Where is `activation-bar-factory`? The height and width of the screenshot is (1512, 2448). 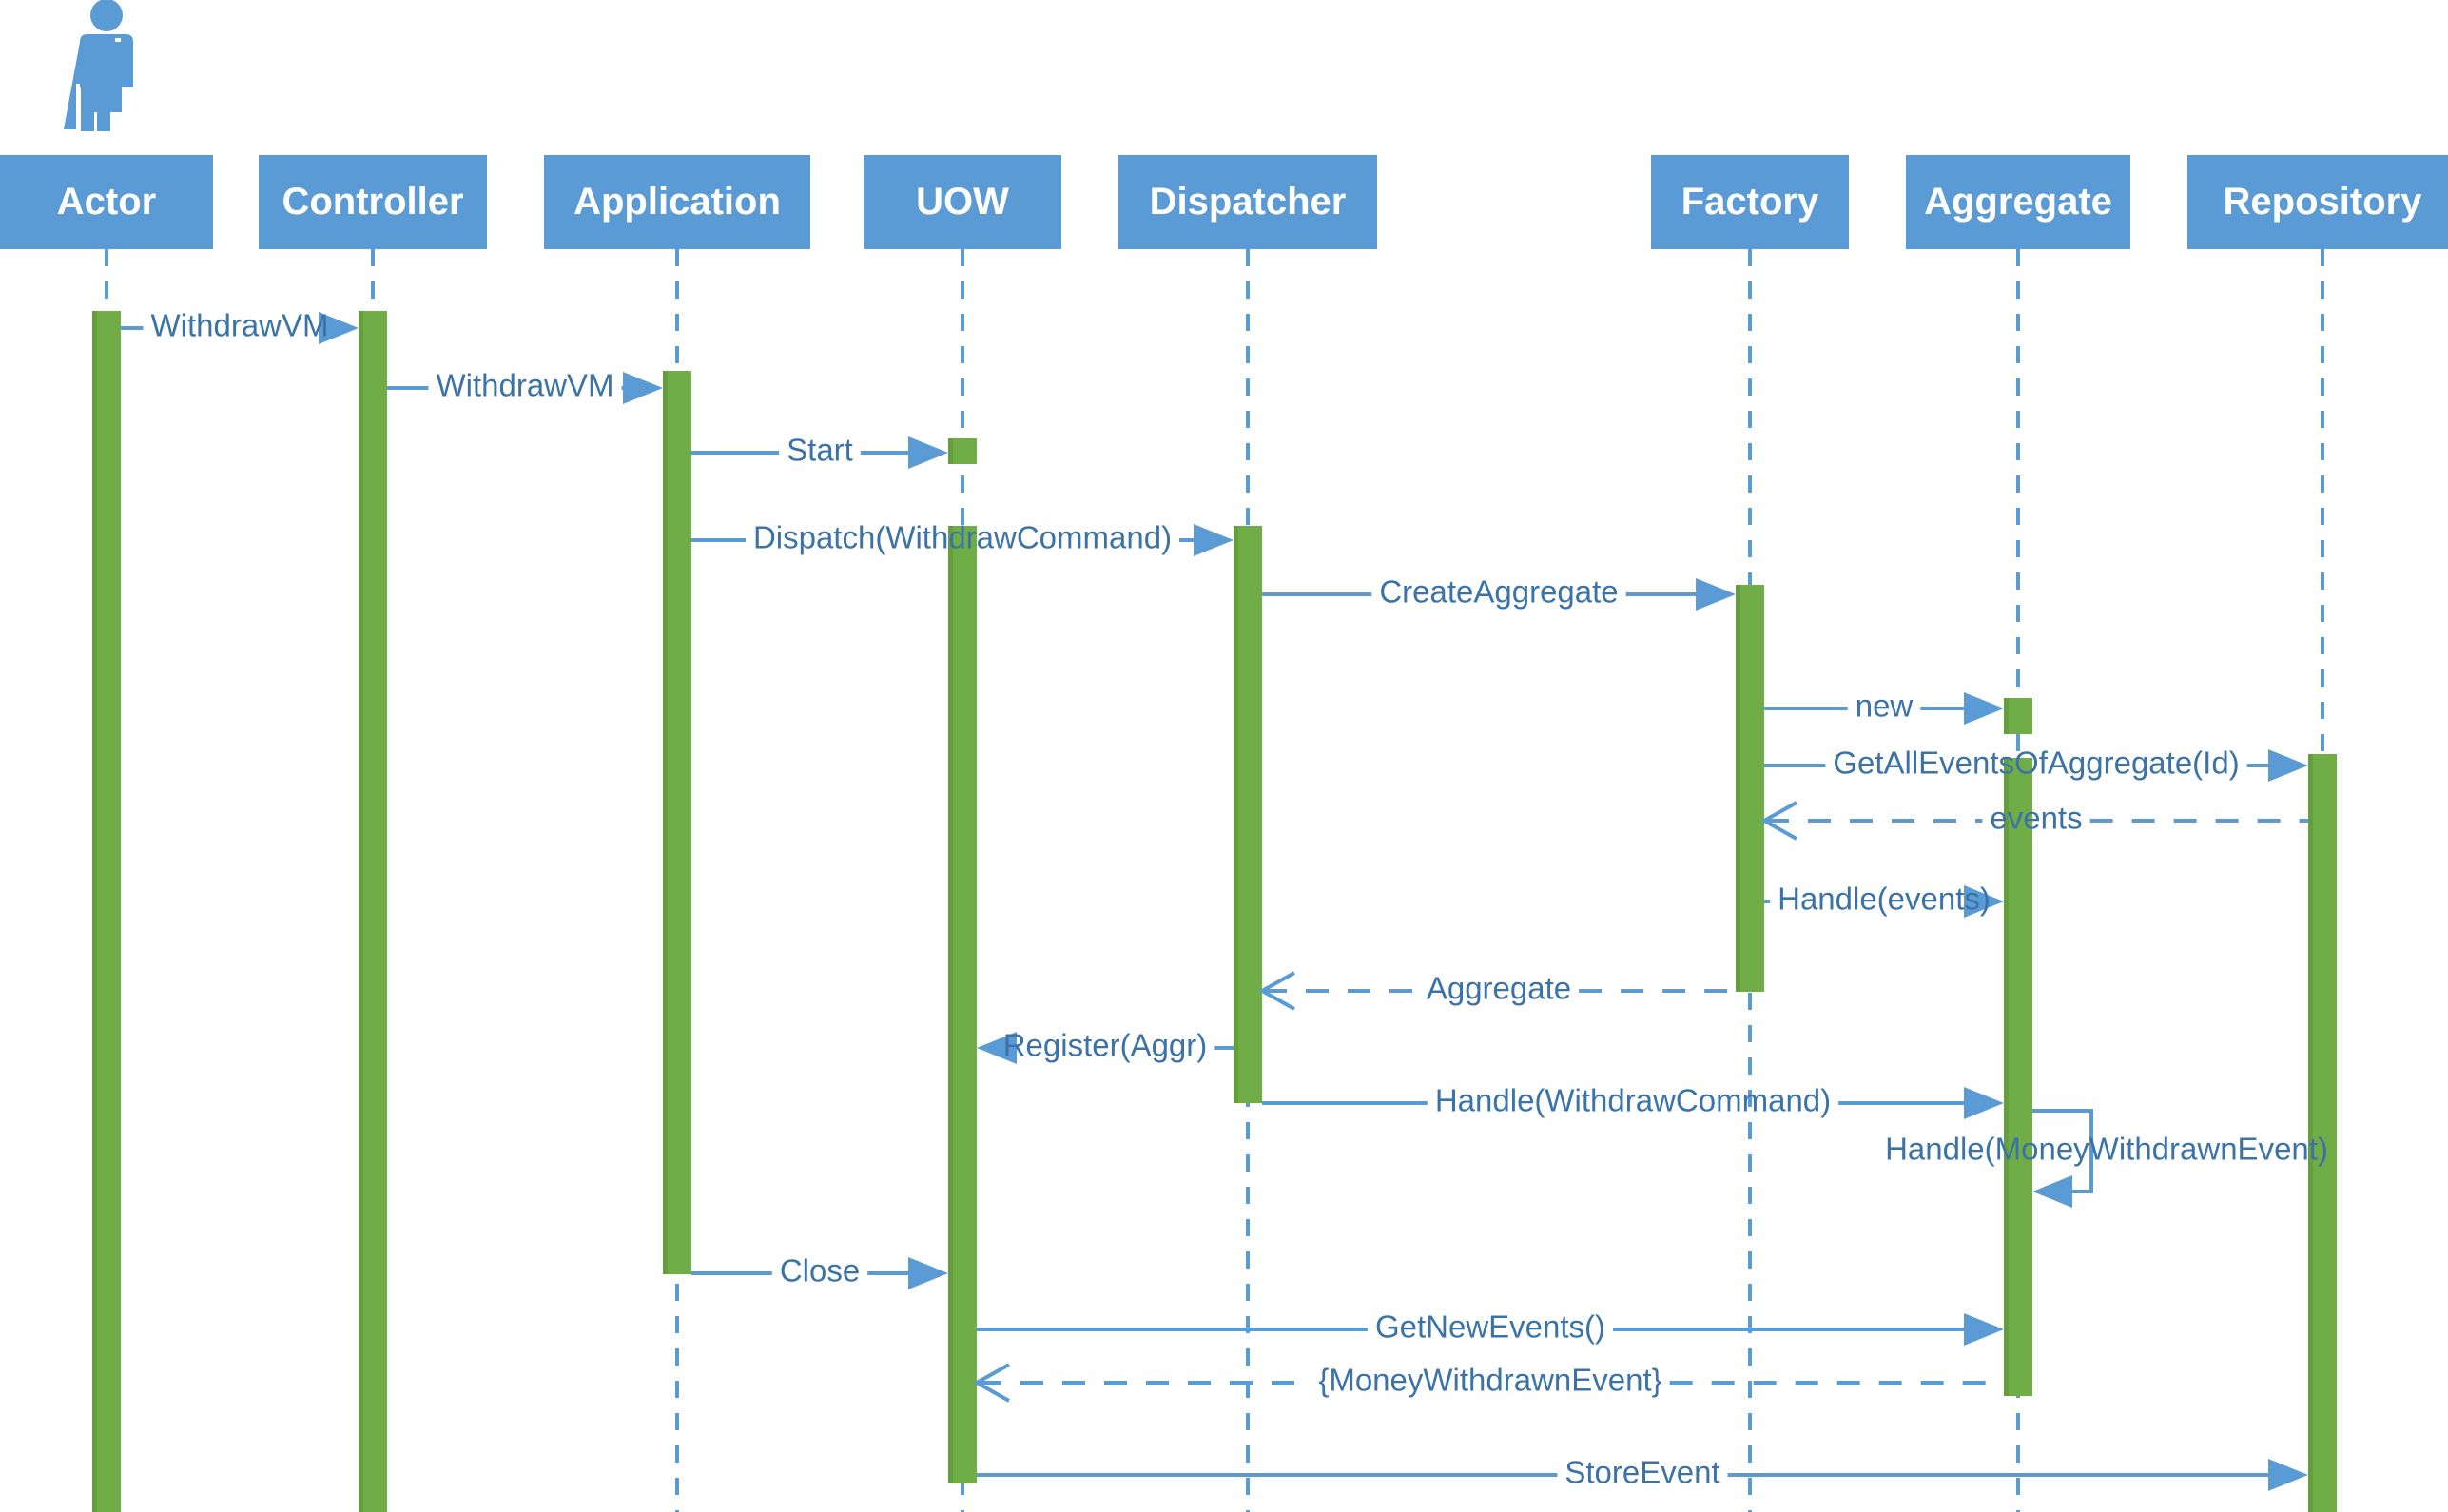
activation-bar-factory is located at coordinates (1750, 788).